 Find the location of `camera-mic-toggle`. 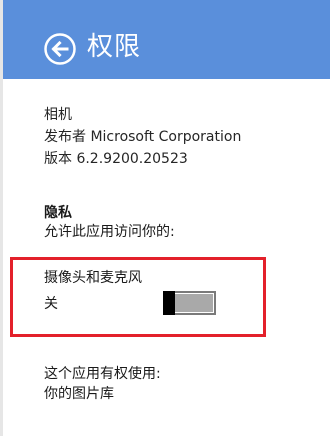

camera-mic-toggle is located at coordinates (189, 303).